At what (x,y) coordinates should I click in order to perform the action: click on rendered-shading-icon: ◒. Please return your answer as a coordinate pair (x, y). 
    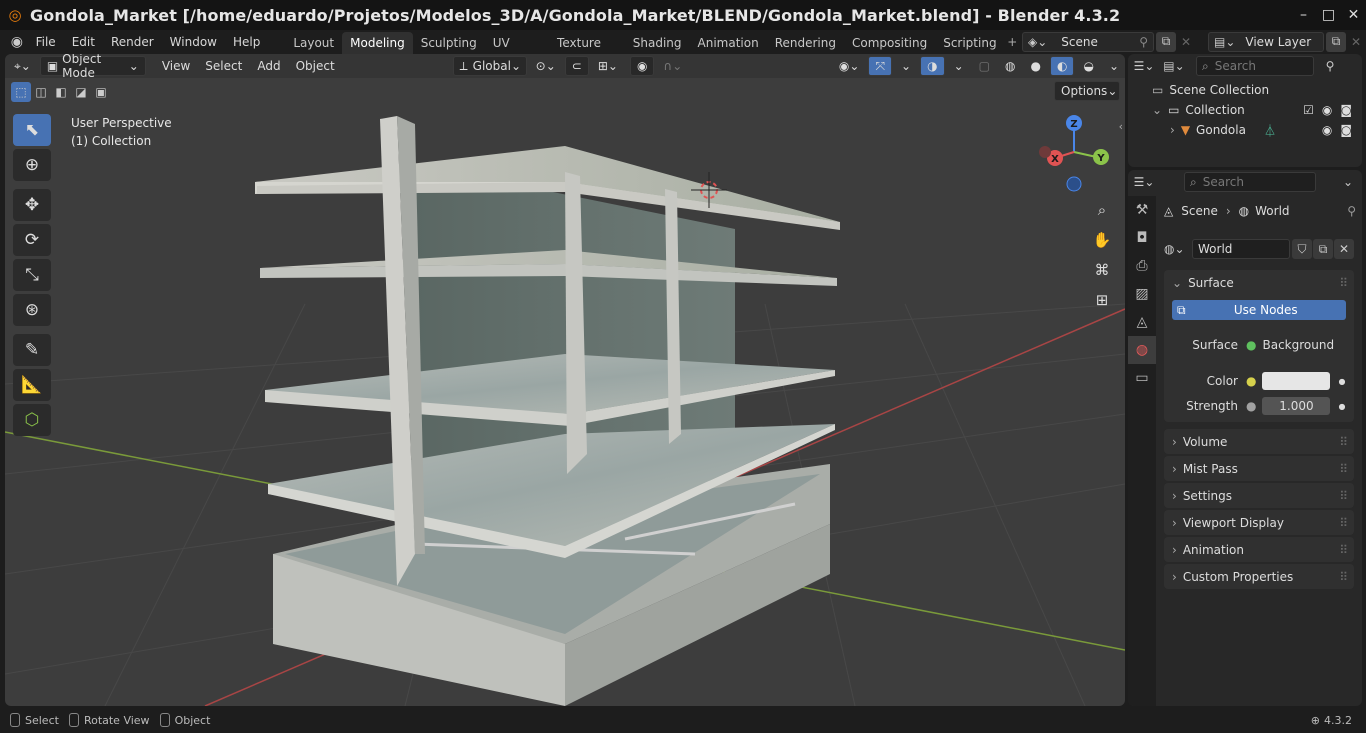
    Looking at the image, I should click on (1088, 66).